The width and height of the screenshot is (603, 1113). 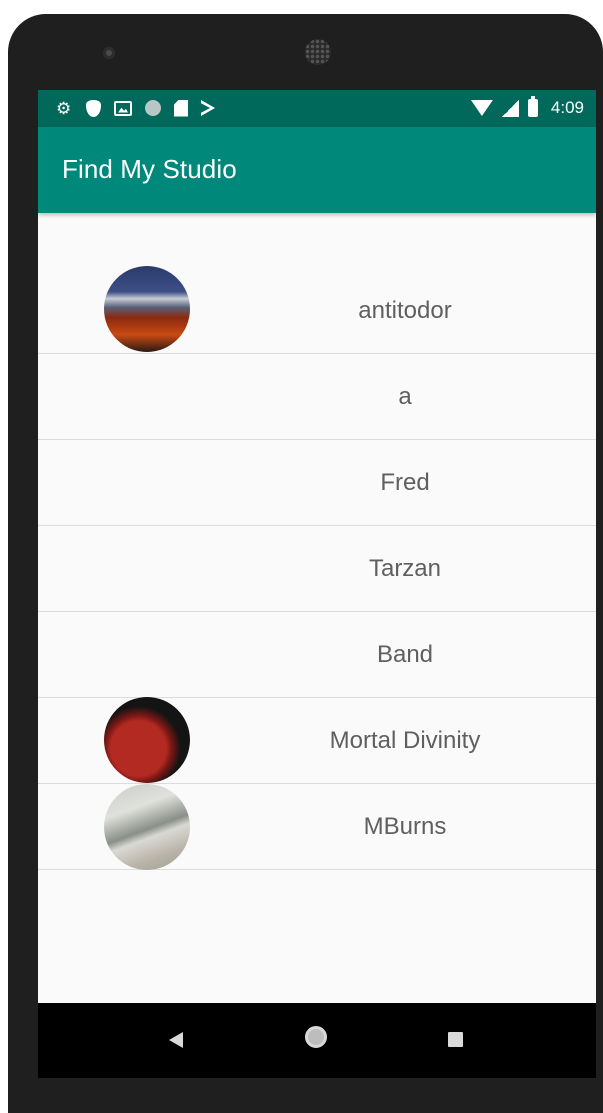 What do you see at coordinates (317, 655) in the screenshot?
I see `studio-list-item: Band` at bounding box center [317, 655].